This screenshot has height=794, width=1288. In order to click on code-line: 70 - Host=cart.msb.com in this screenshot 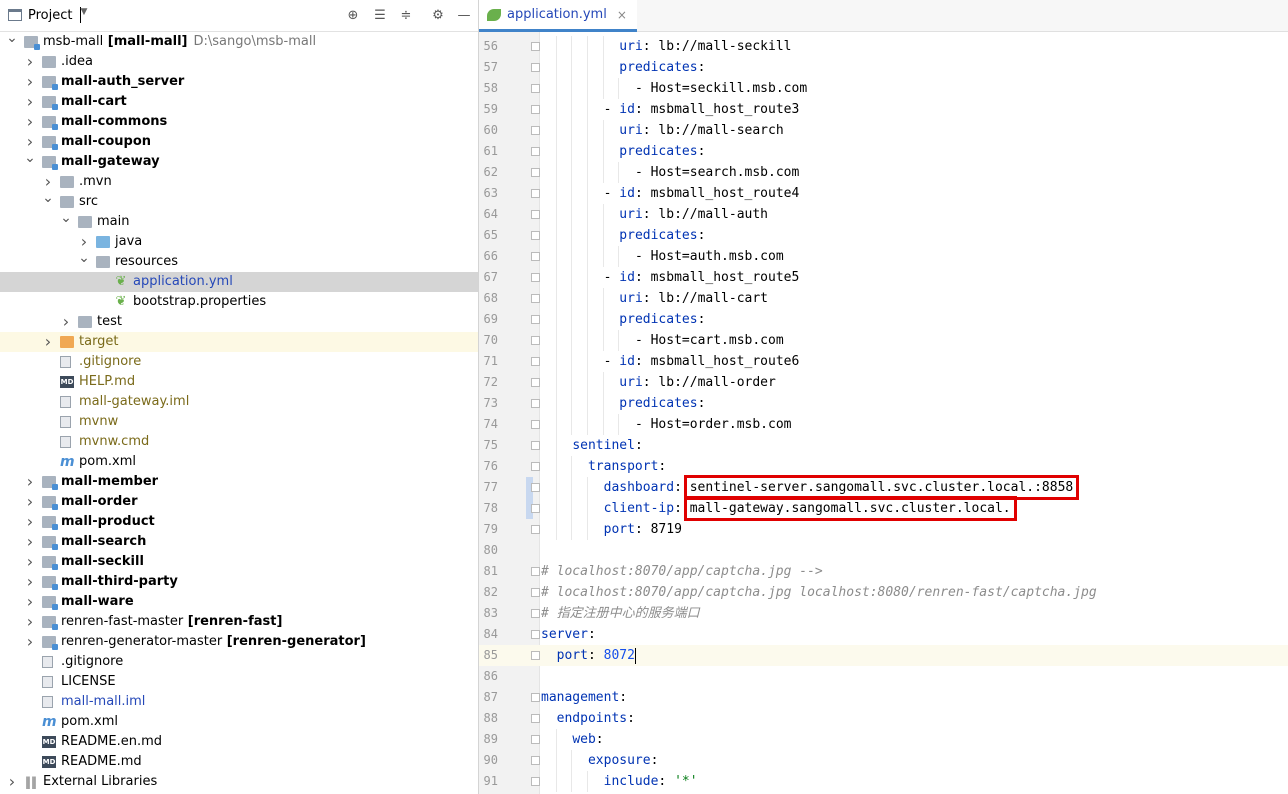, I will do `click(883, 340)`.